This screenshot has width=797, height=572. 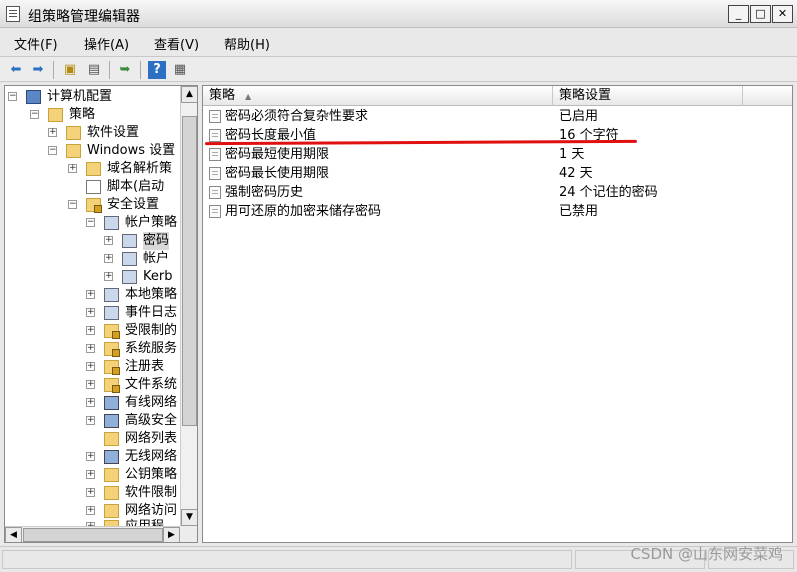 What do you see at coordinates (125, 70) in the screenshot?
I see `export-list-icon: ➥` at bounding box center [125, 70].